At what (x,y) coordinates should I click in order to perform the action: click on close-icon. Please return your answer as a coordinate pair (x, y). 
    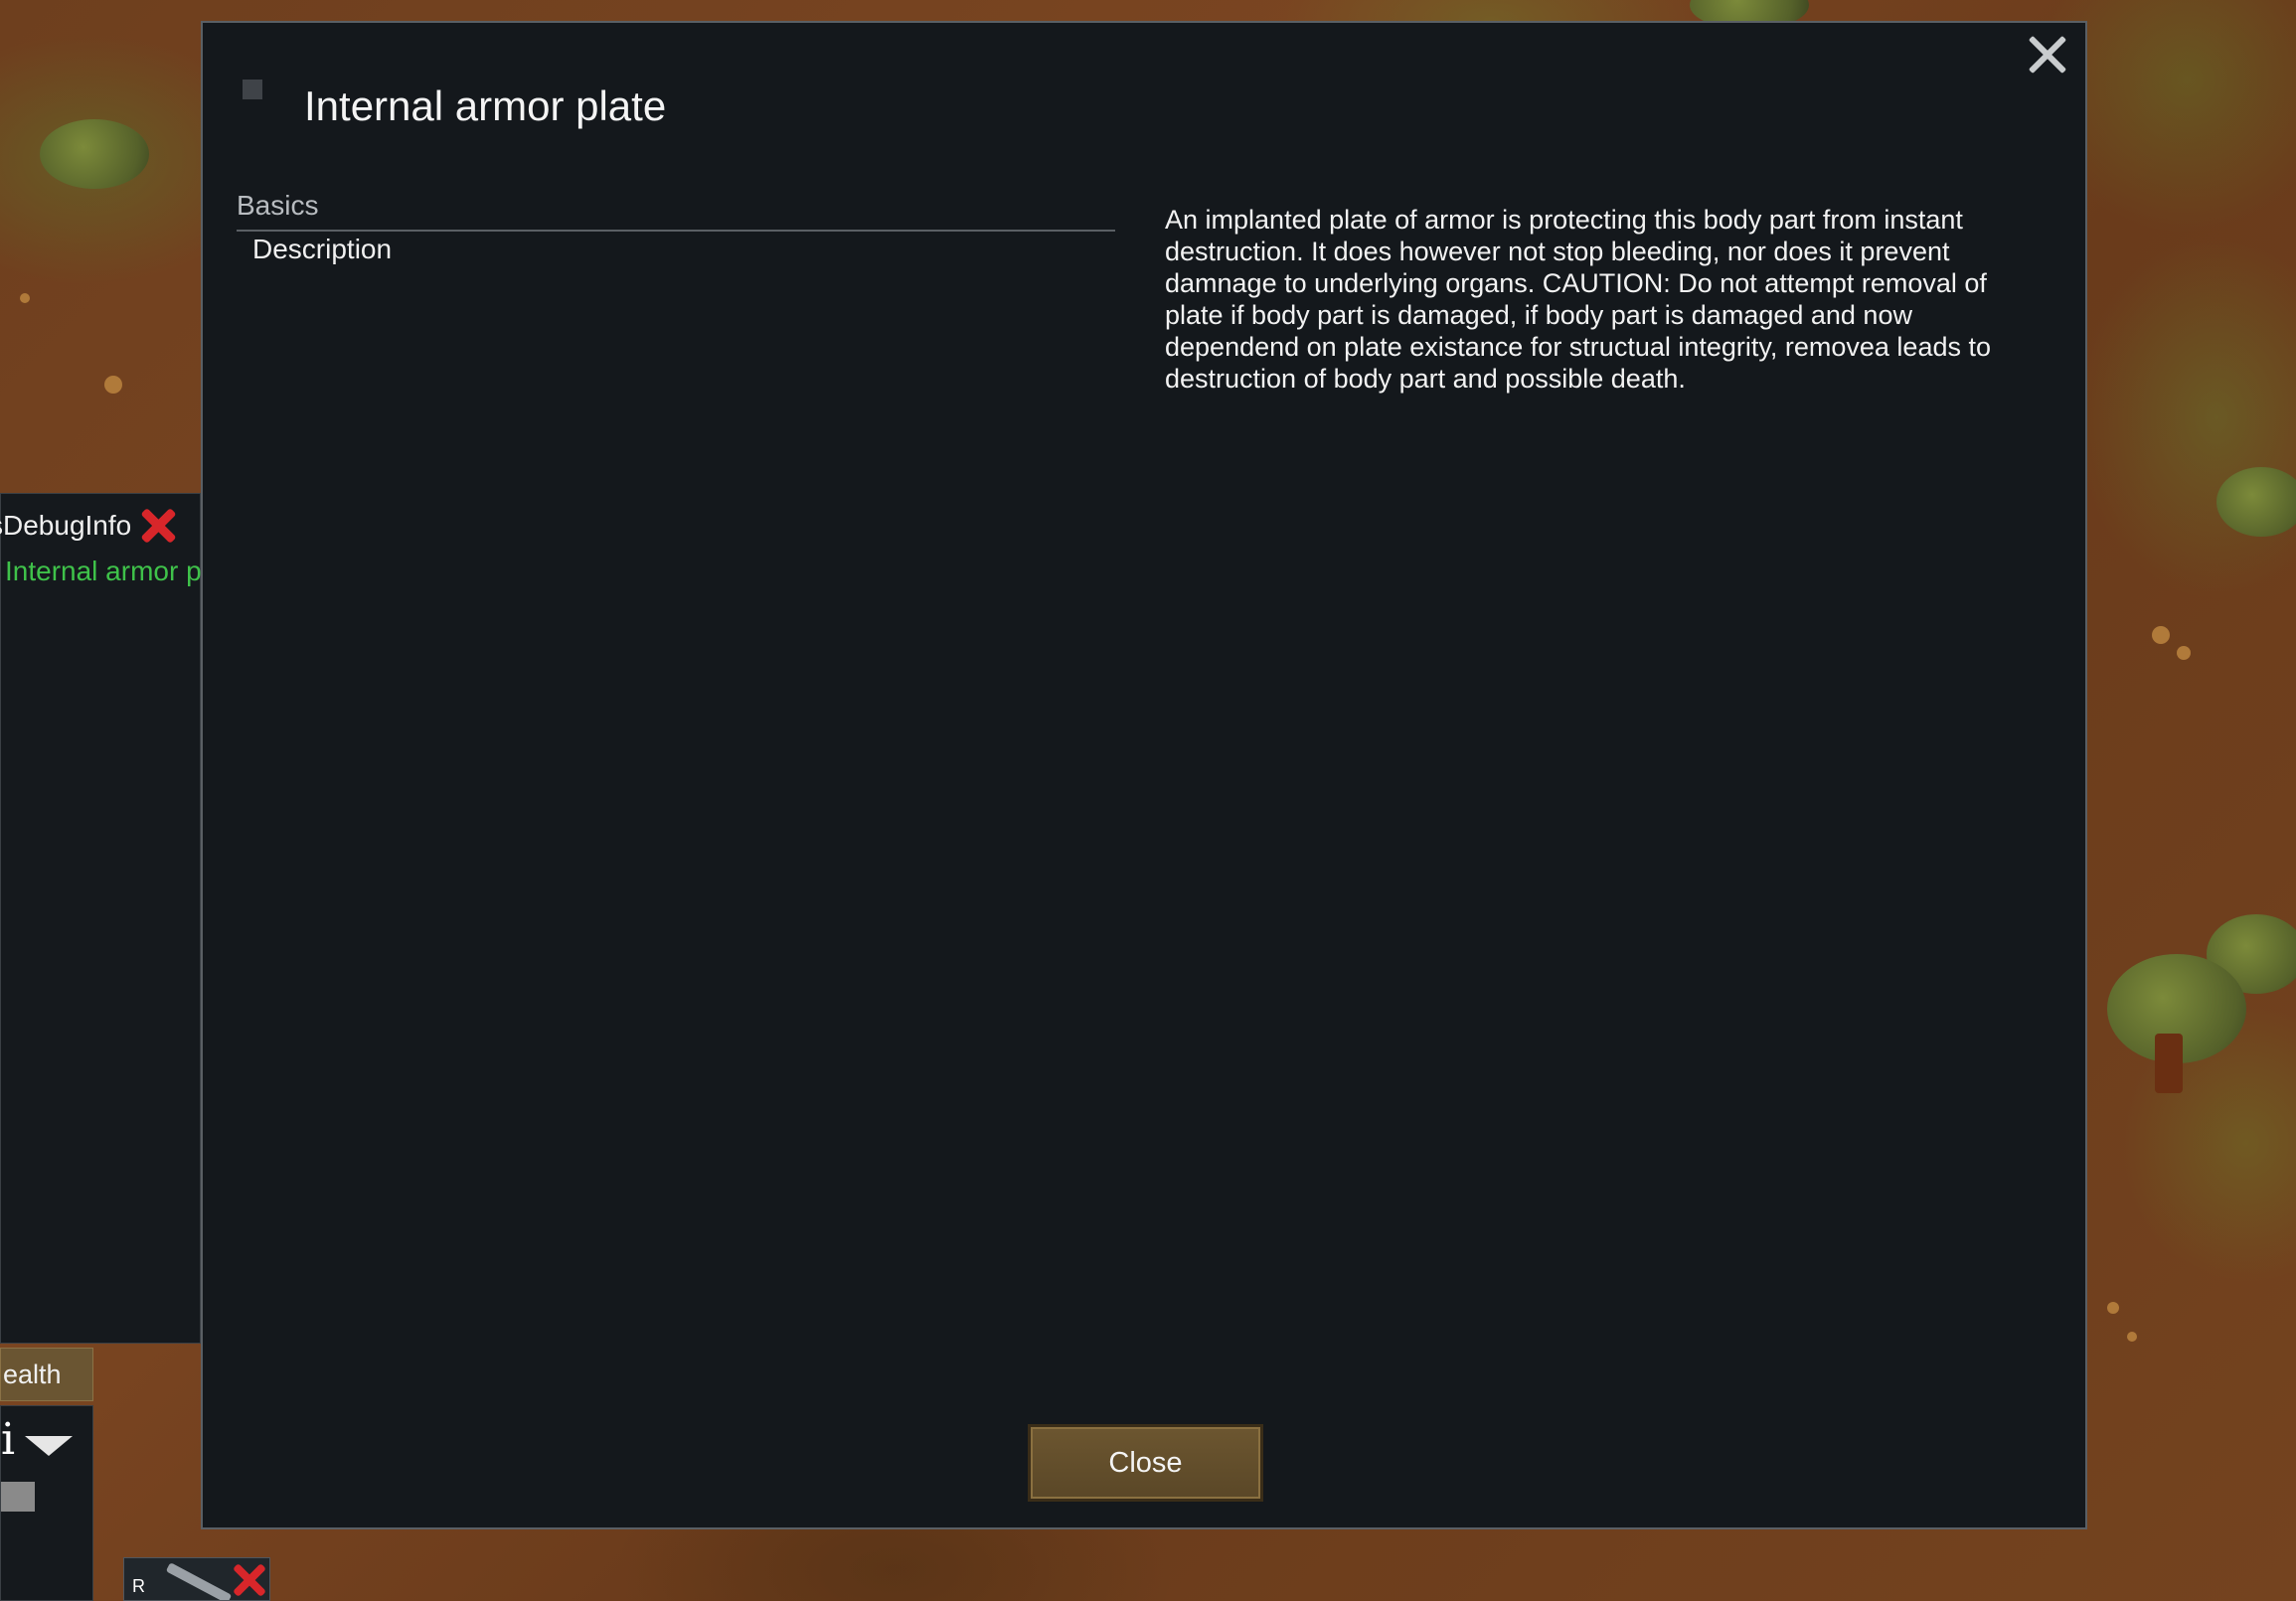
    Looking at the image, I should click on (2047, 55).